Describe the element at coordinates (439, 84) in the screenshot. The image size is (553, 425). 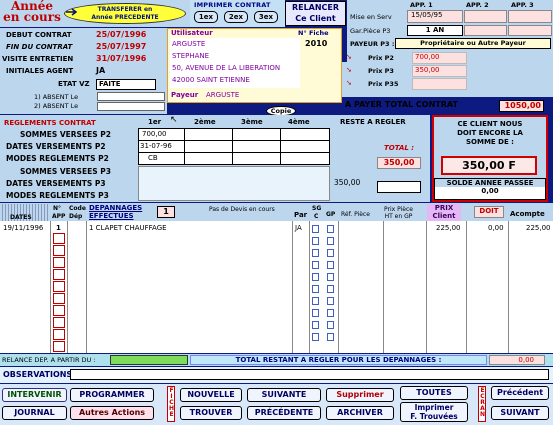
I see `prix-p35-field` at that location.